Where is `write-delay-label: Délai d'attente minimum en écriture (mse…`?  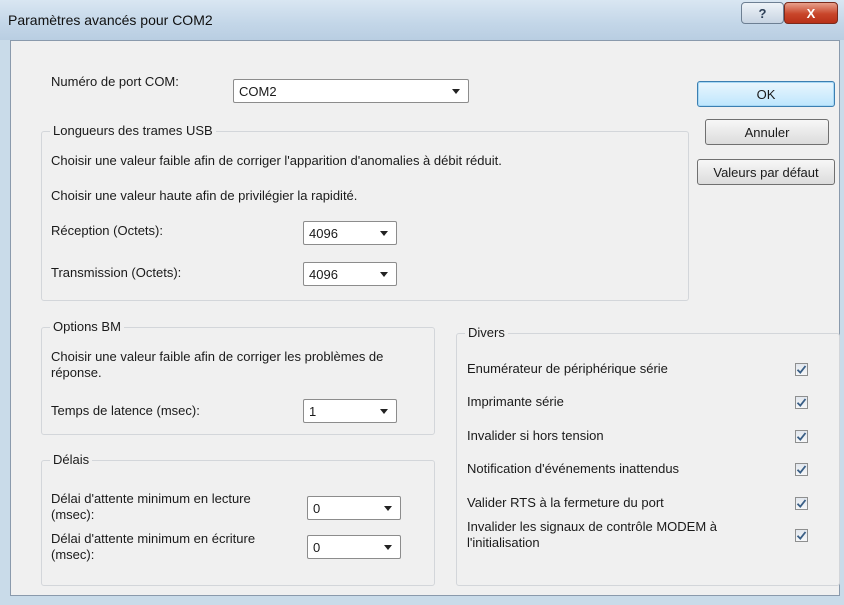 write-delay-label: Délai d'attente minimum en écriture (mse… is located at coordinates (153, 546).